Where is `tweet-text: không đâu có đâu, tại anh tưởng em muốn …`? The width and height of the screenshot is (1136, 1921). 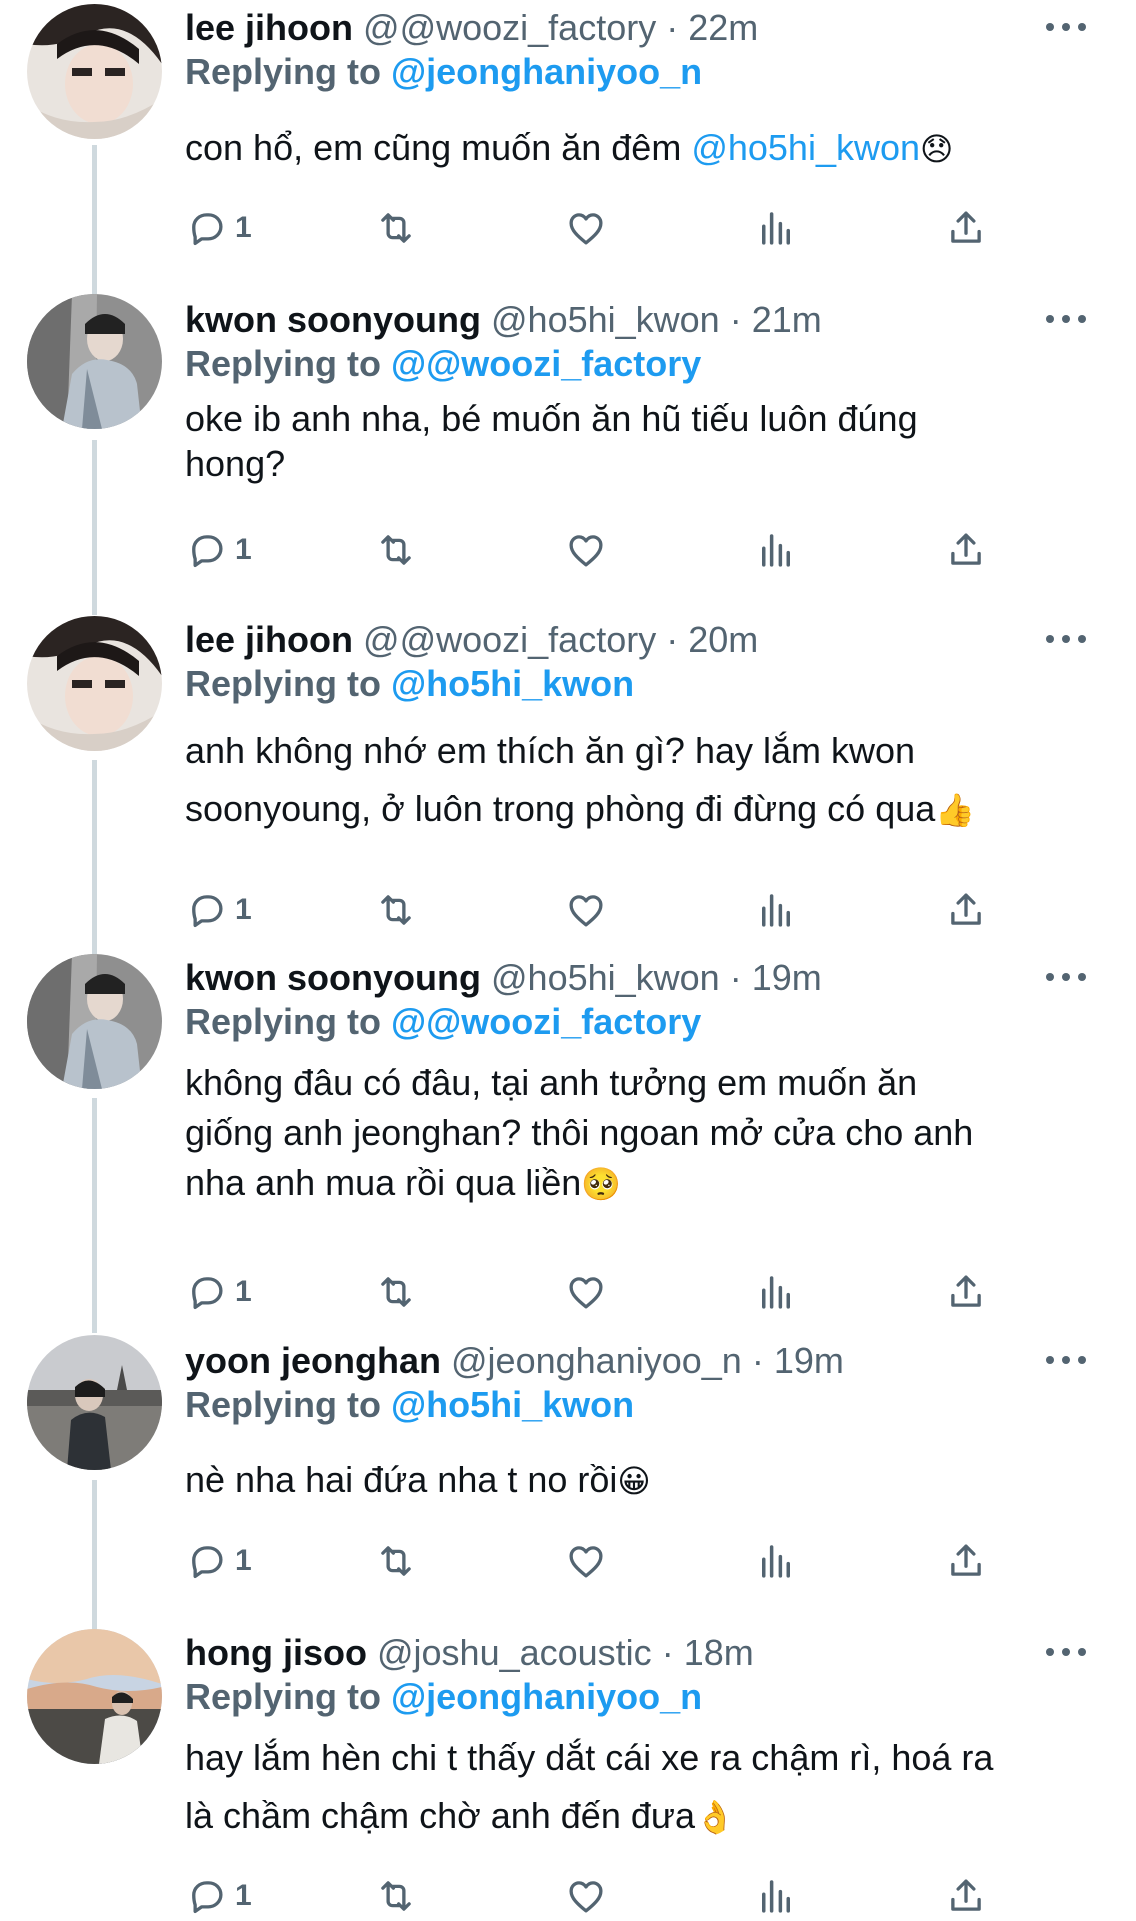 tweet-text: không đâu có đâu, tại anh tưởng em muốn … is located at coordinates (635, 1133).